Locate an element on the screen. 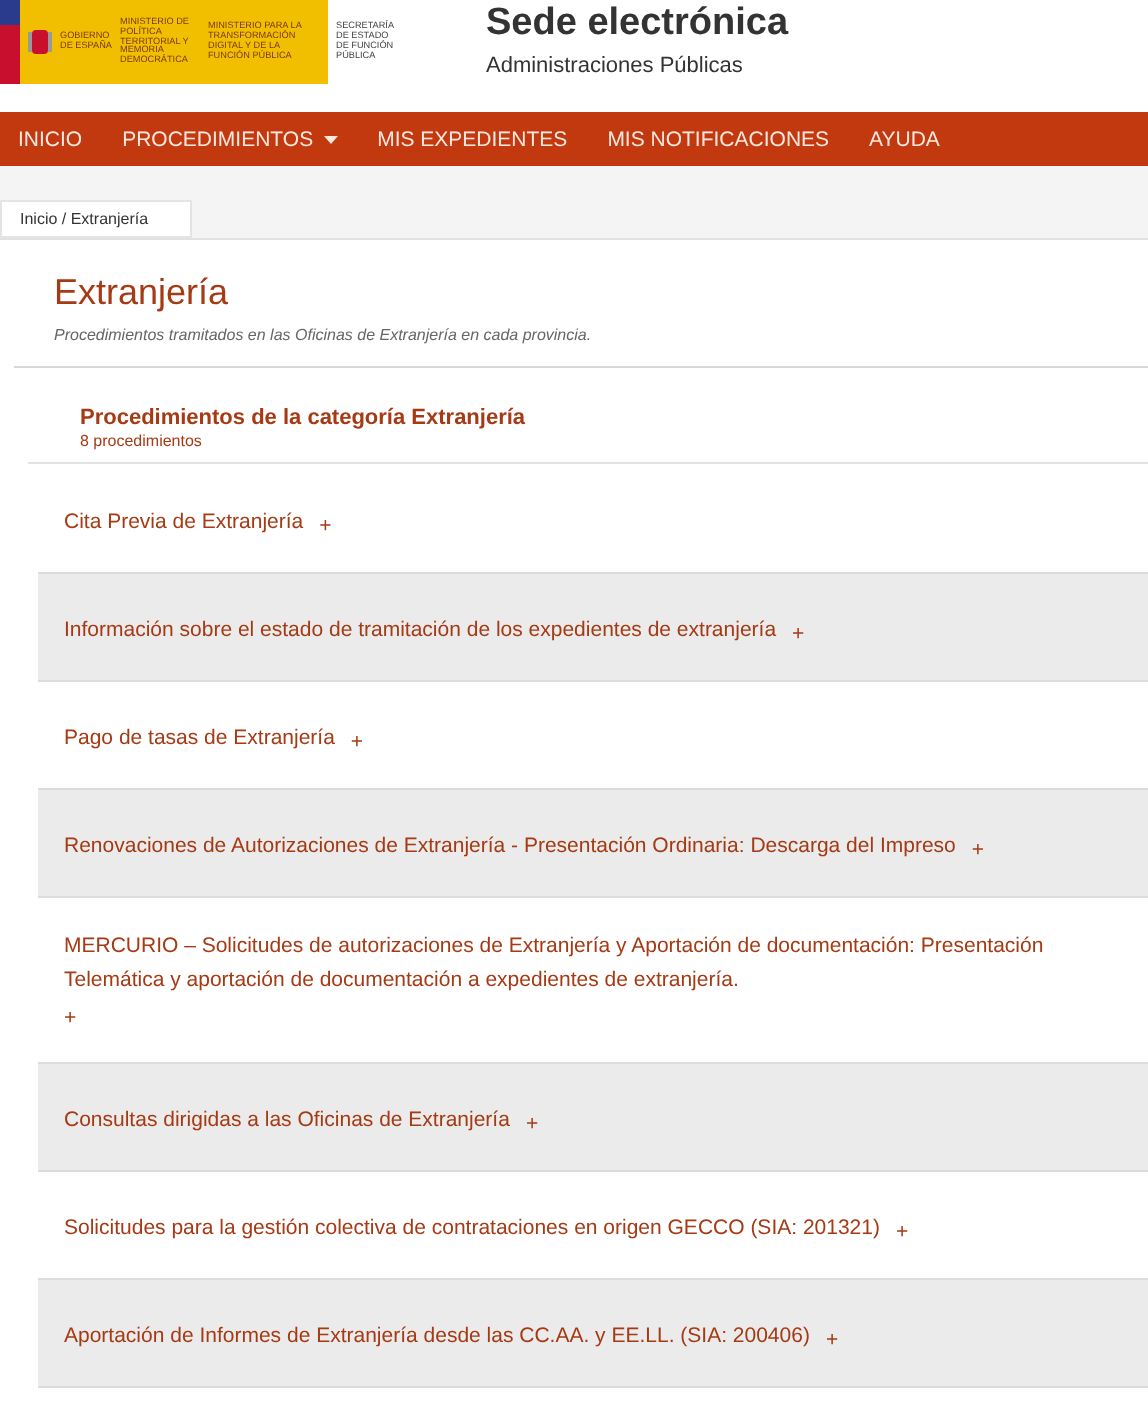  nav-link: AYUDA is located at coordinates (904, 139).